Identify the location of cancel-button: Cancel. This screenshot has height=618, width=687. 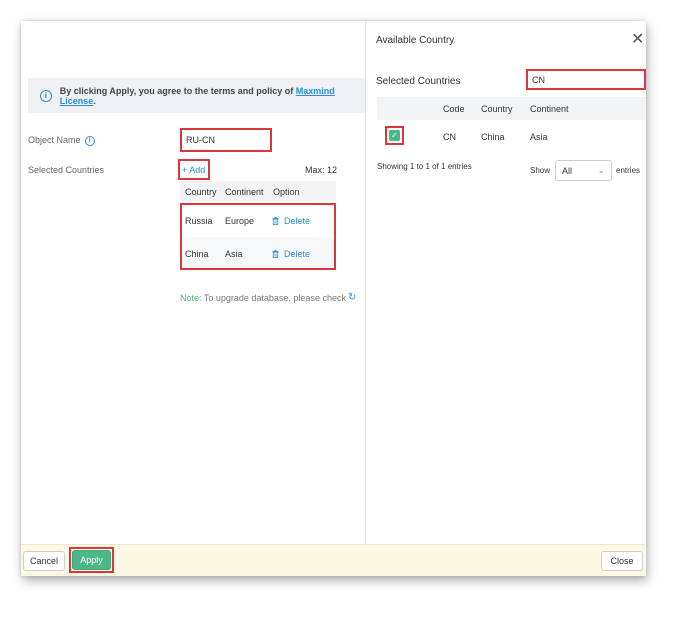
(44, 561).